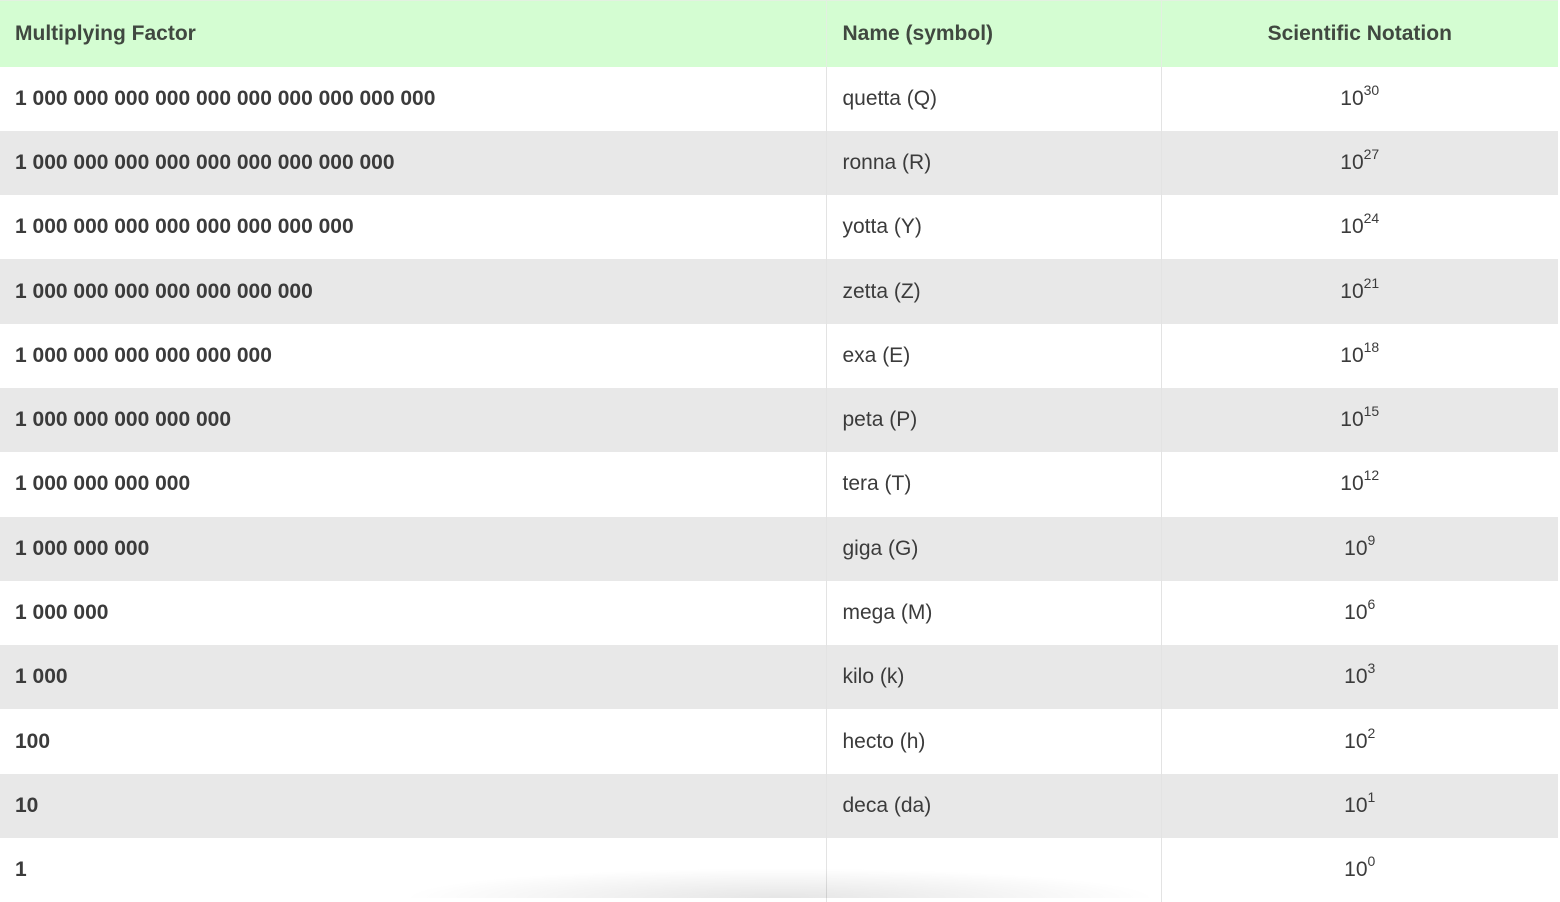 The height and width of the screenshot is (902, 1560). I want to click on prefix-name-cell: zetta (Z), so click(993, 291).